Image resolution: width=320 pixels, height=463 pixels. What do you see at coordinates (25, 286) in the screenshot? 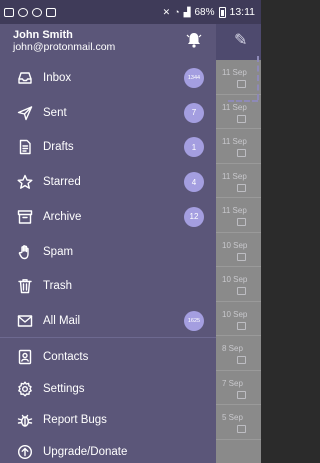
I see `trash-icon` at bounding box center [25, 286].